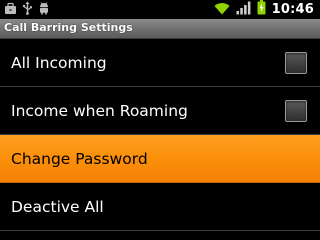  What do you see at coordinates (79, 158) in the screenshot?
I see `list-item-label: Change Password` at bounding box center [79, 158].